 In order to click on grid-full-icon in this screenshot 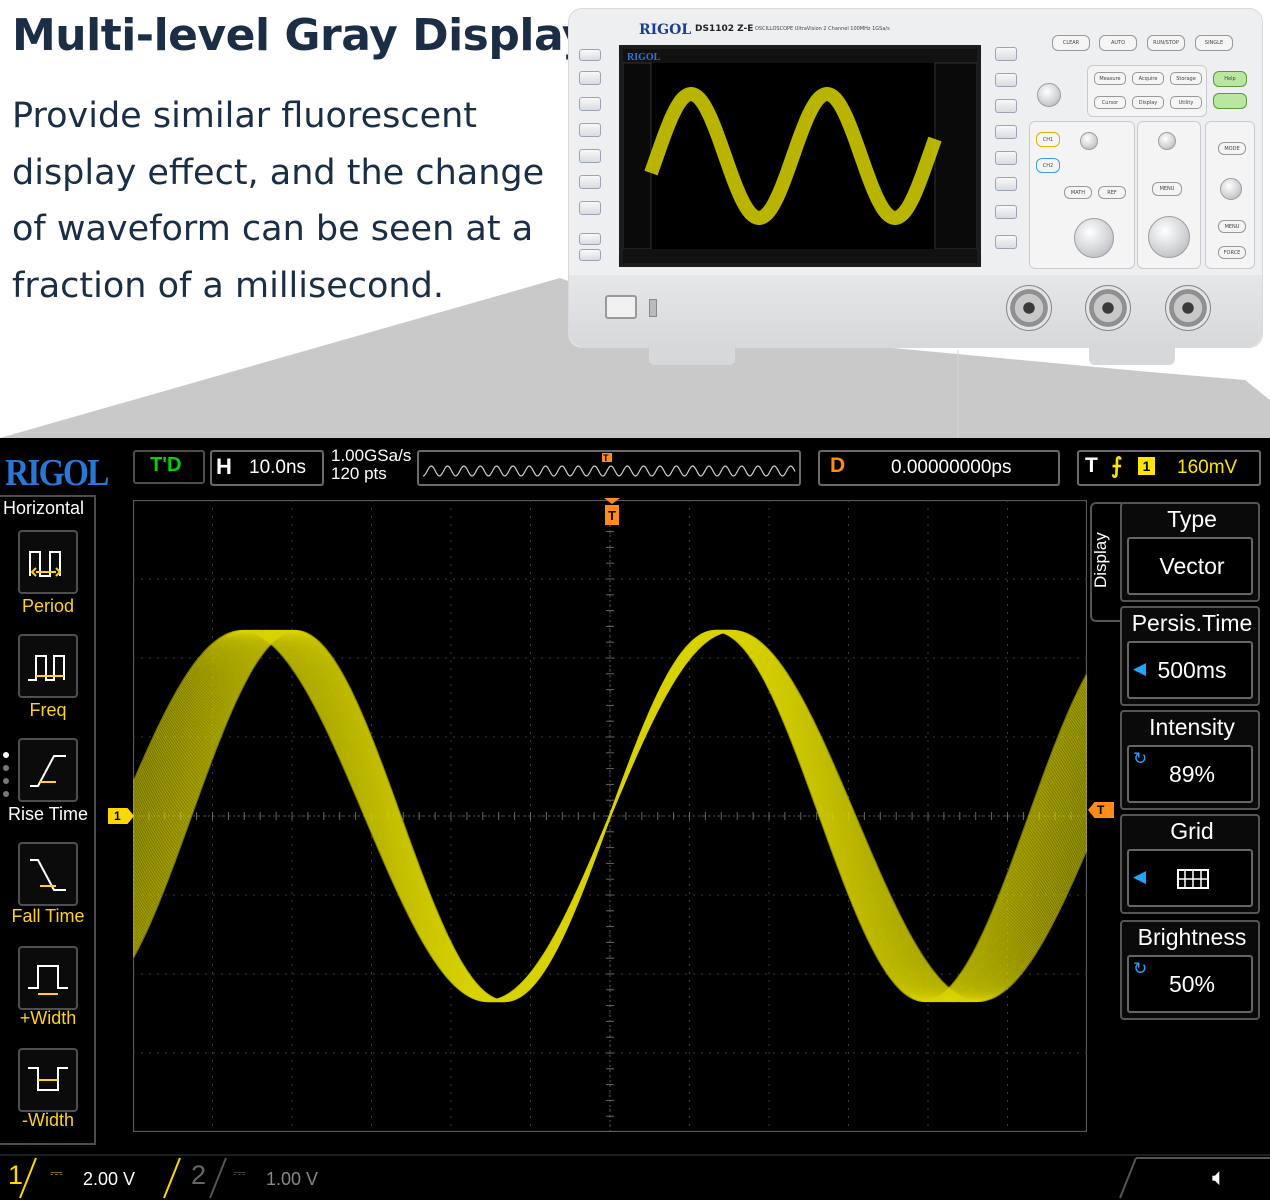, I will do `click(1193, 879)`.